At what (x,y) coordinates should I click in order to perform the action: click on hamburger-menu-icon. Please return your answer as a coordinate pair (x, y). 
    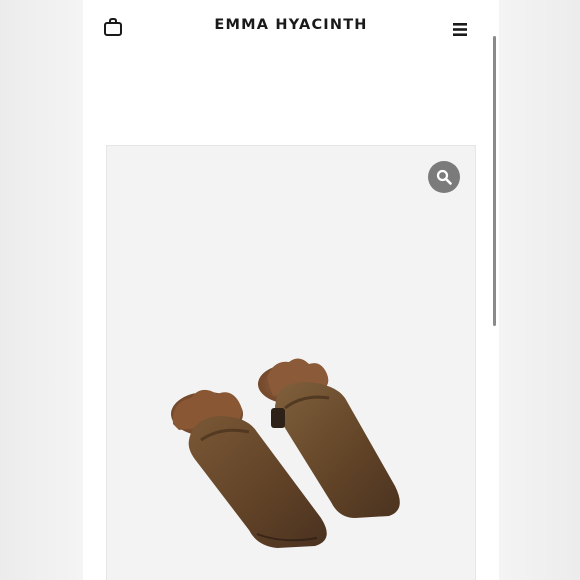
    Looking at the image, I should click on (460, 29).